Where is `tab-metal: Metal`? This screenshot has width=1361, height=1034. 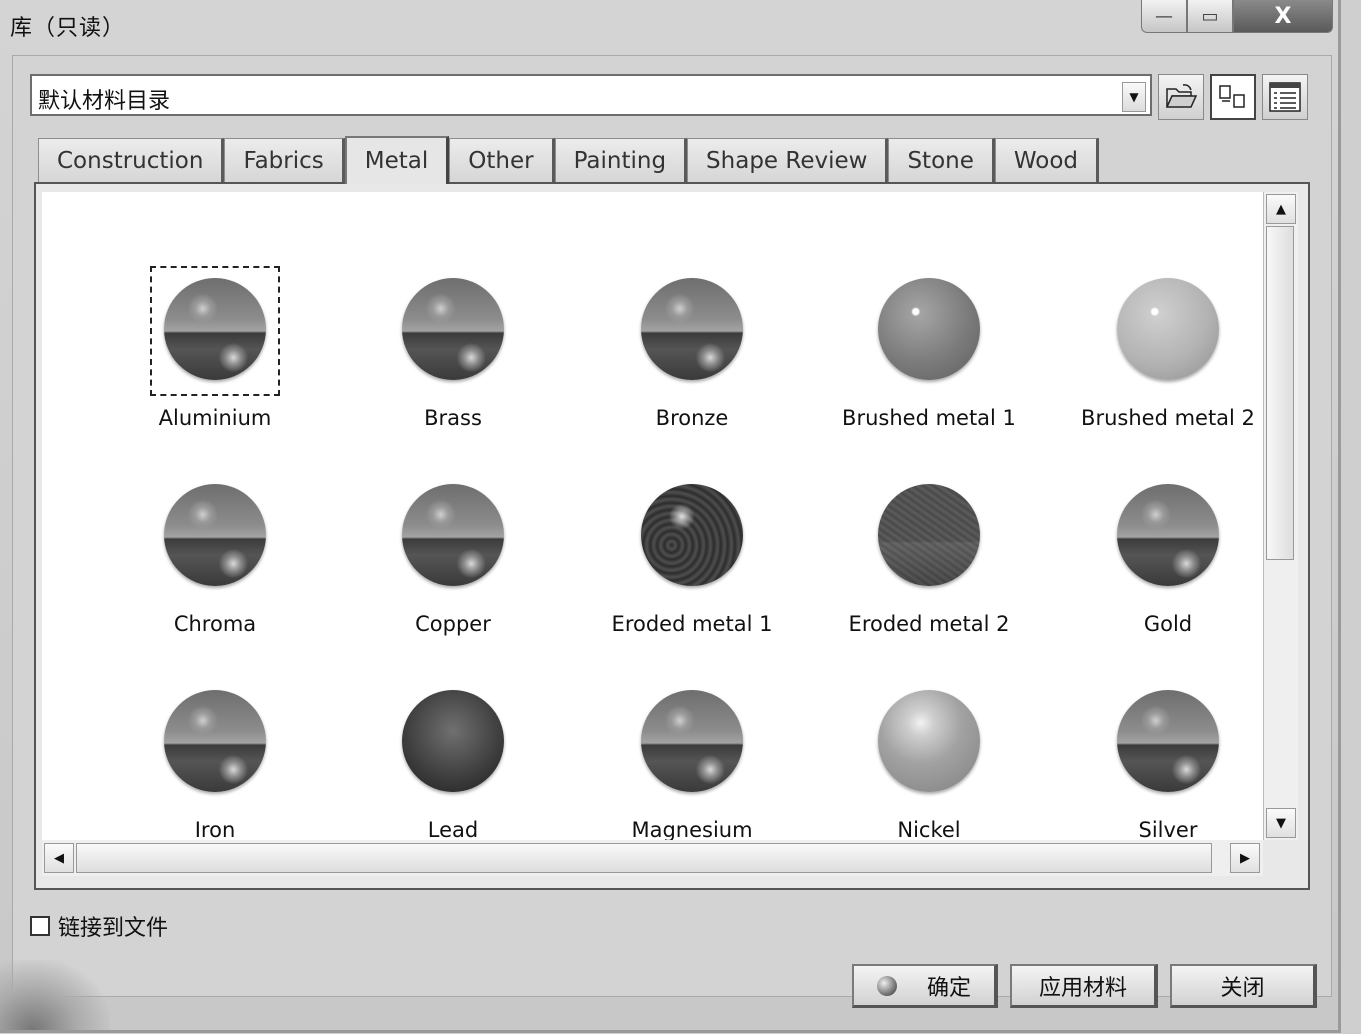 tab-metal: Metal is located at coordinates (397, 160).